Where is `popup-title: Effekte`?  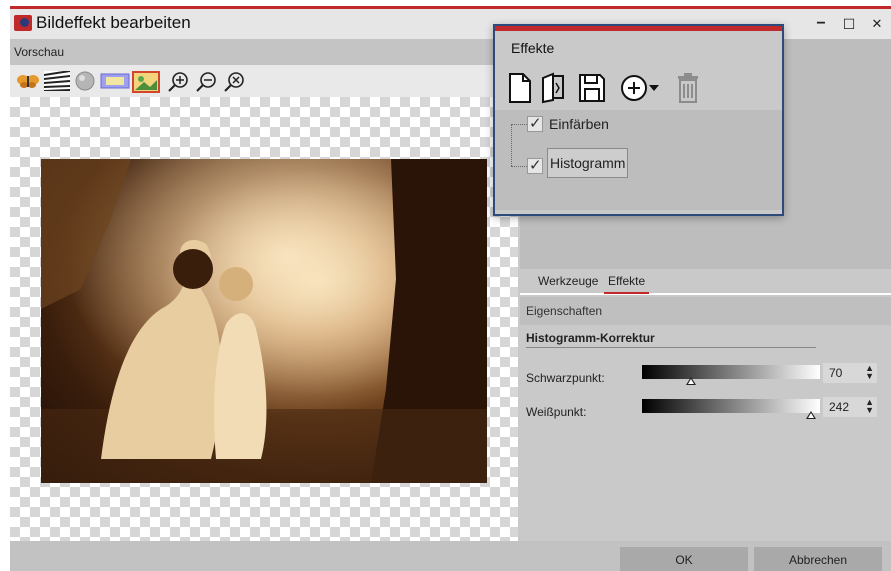
popup-title: Effekte is located at coordinates (533, 48).